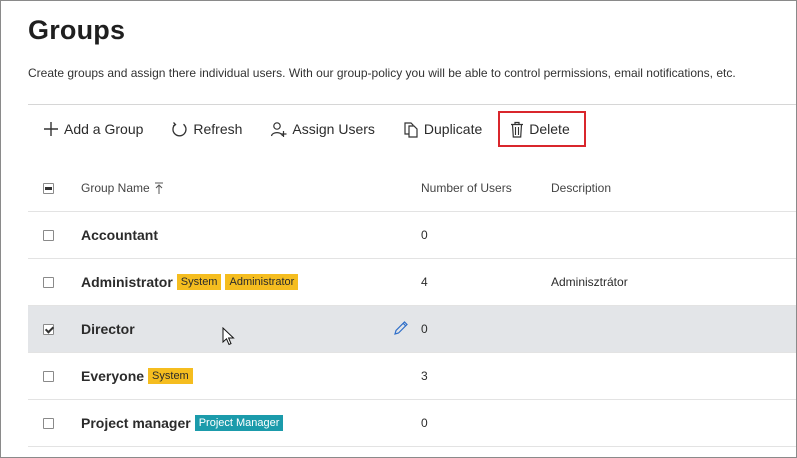 The height and width of the screenshot is (458, 797). Describe the element at coordinates (466, 188) in the screenshot. I see `column-header-number-of-users: Number of Users` at that location.